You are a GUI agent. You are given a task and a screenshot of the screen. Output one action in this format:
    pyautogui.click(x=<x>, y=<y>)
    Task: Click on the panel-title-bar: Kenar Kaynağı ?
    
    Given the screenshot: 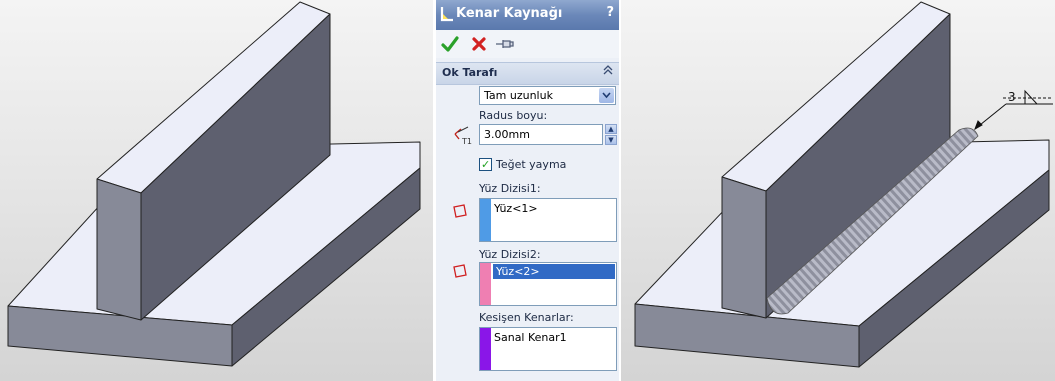 What is the action you would take?
    pyautogui.click(x=527, y=15)
    